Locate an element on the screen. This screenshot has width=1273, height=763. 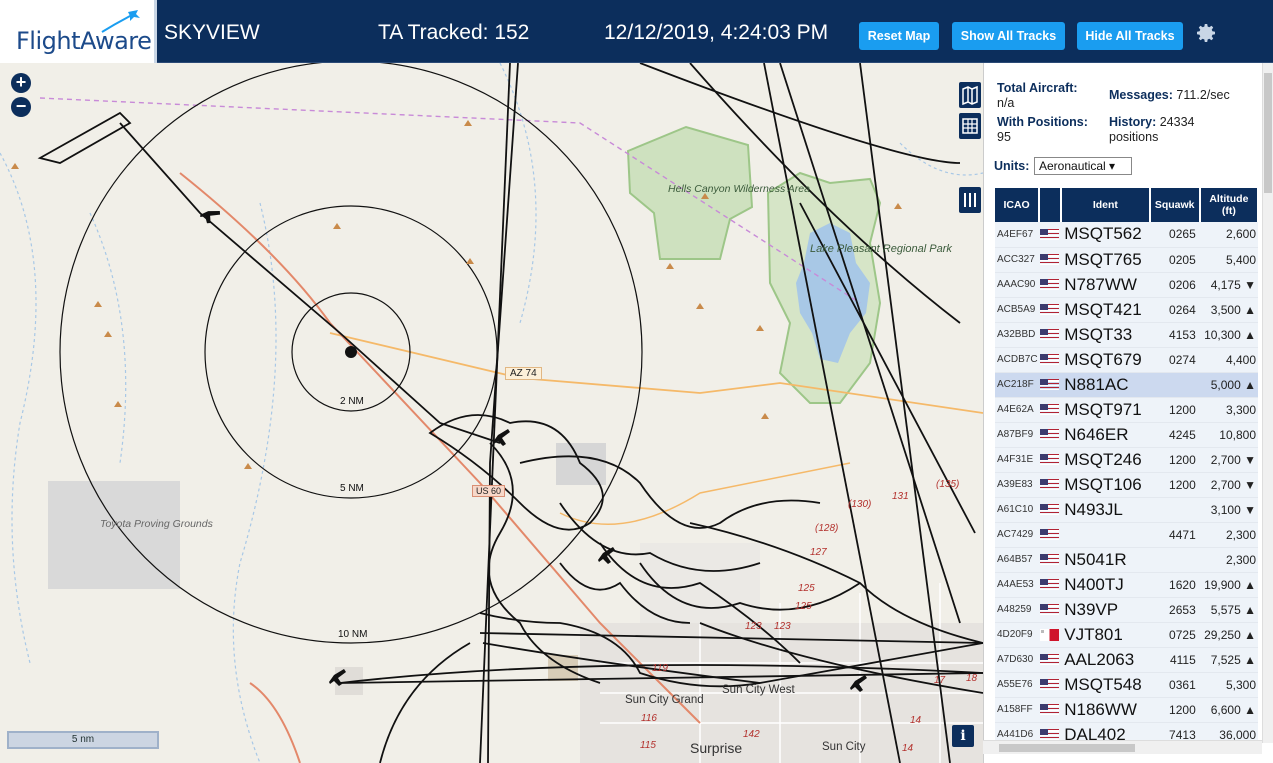
aircraft-row: ACB5A9 MSQT421 0264 3,500 ▲ is located at coordinates (1126, 310).